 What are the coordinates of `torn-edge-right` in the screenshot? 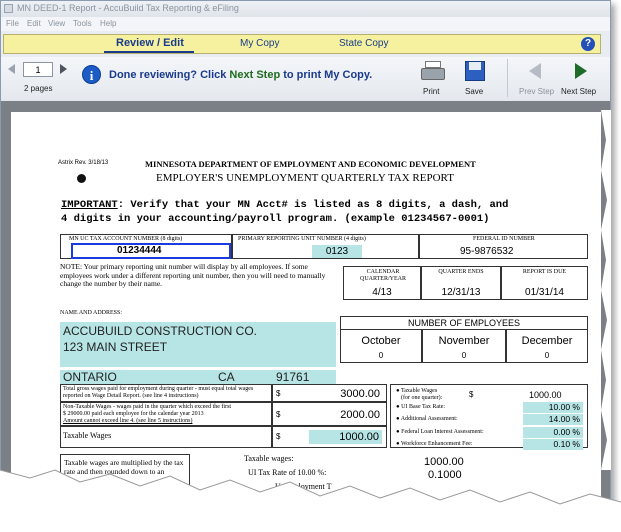 It's located at (606, 290).